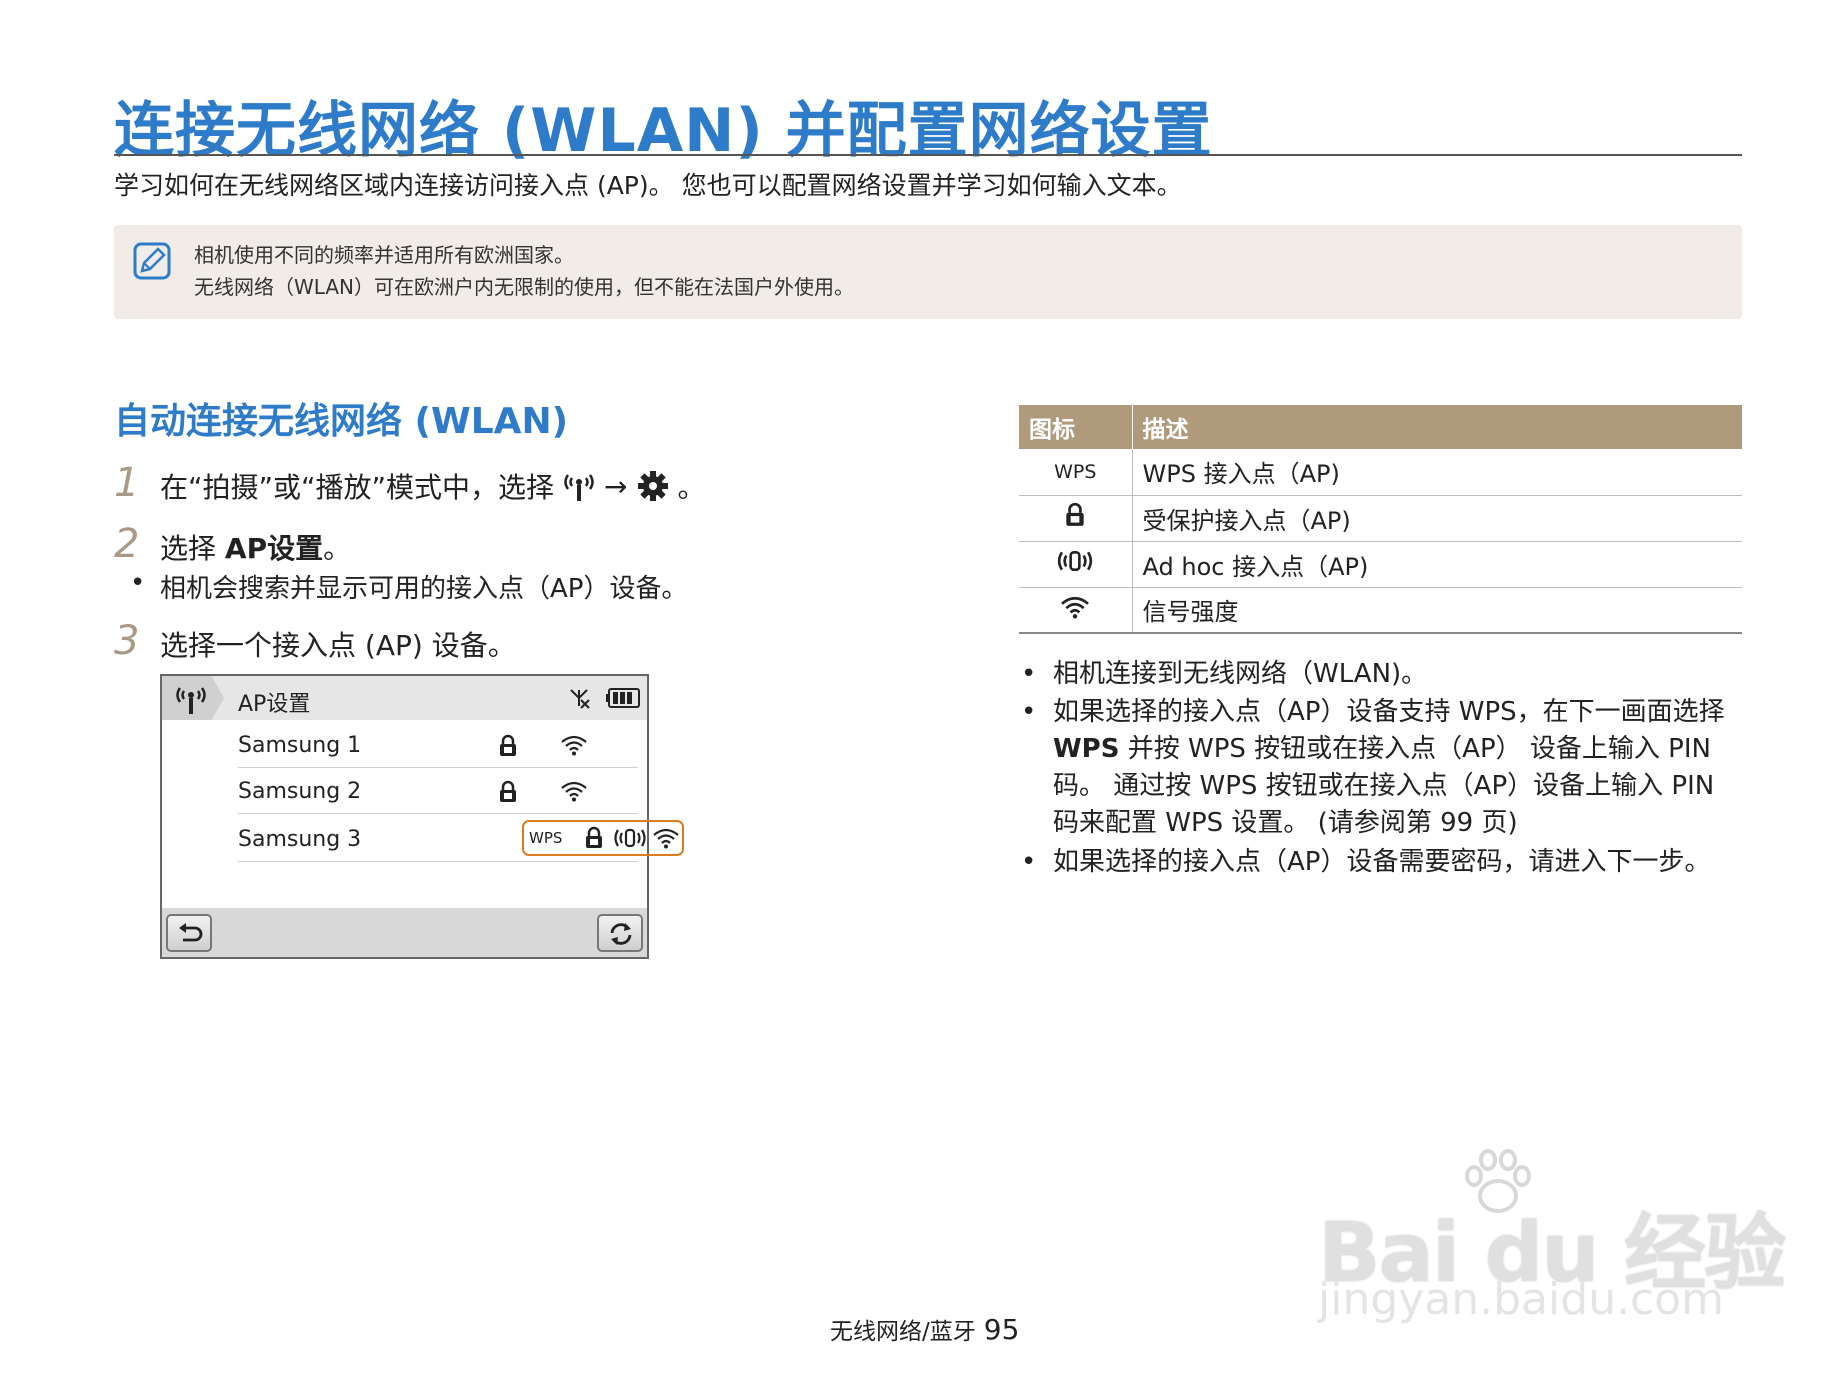 The height and width of the screenshot is (1395, 1848). I want to click on table-cell-desc: 受保护接入点（AP), so click(1437, 518).